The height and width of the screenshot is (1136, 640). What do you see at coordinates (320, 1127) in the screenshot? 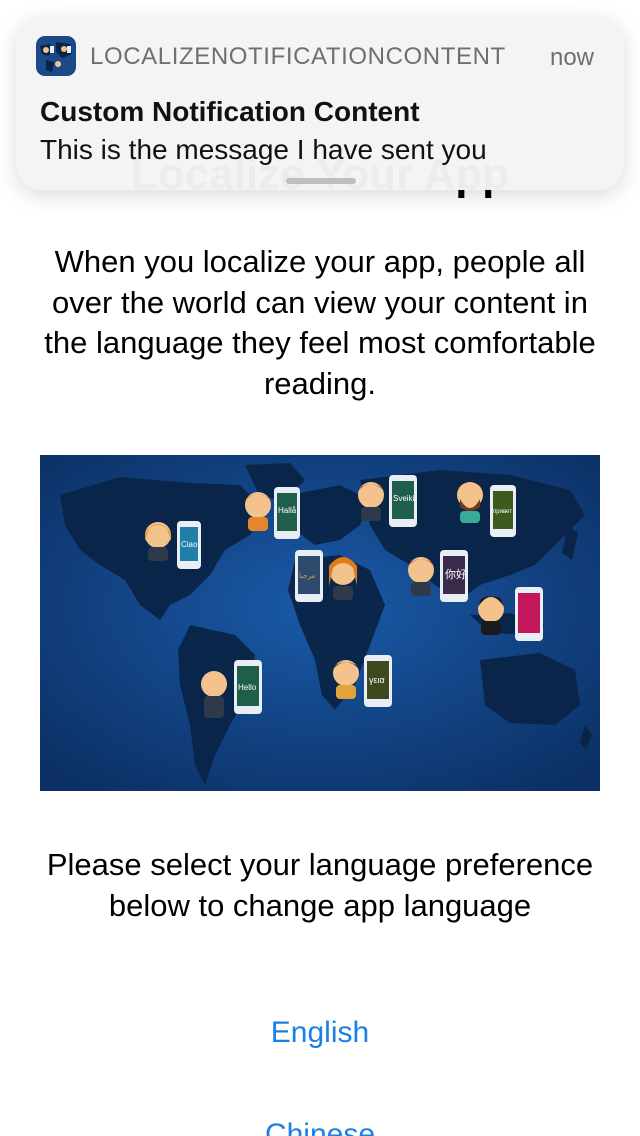
I see `language-button-chinese: Chinese` at bounding box center [320, 1127].